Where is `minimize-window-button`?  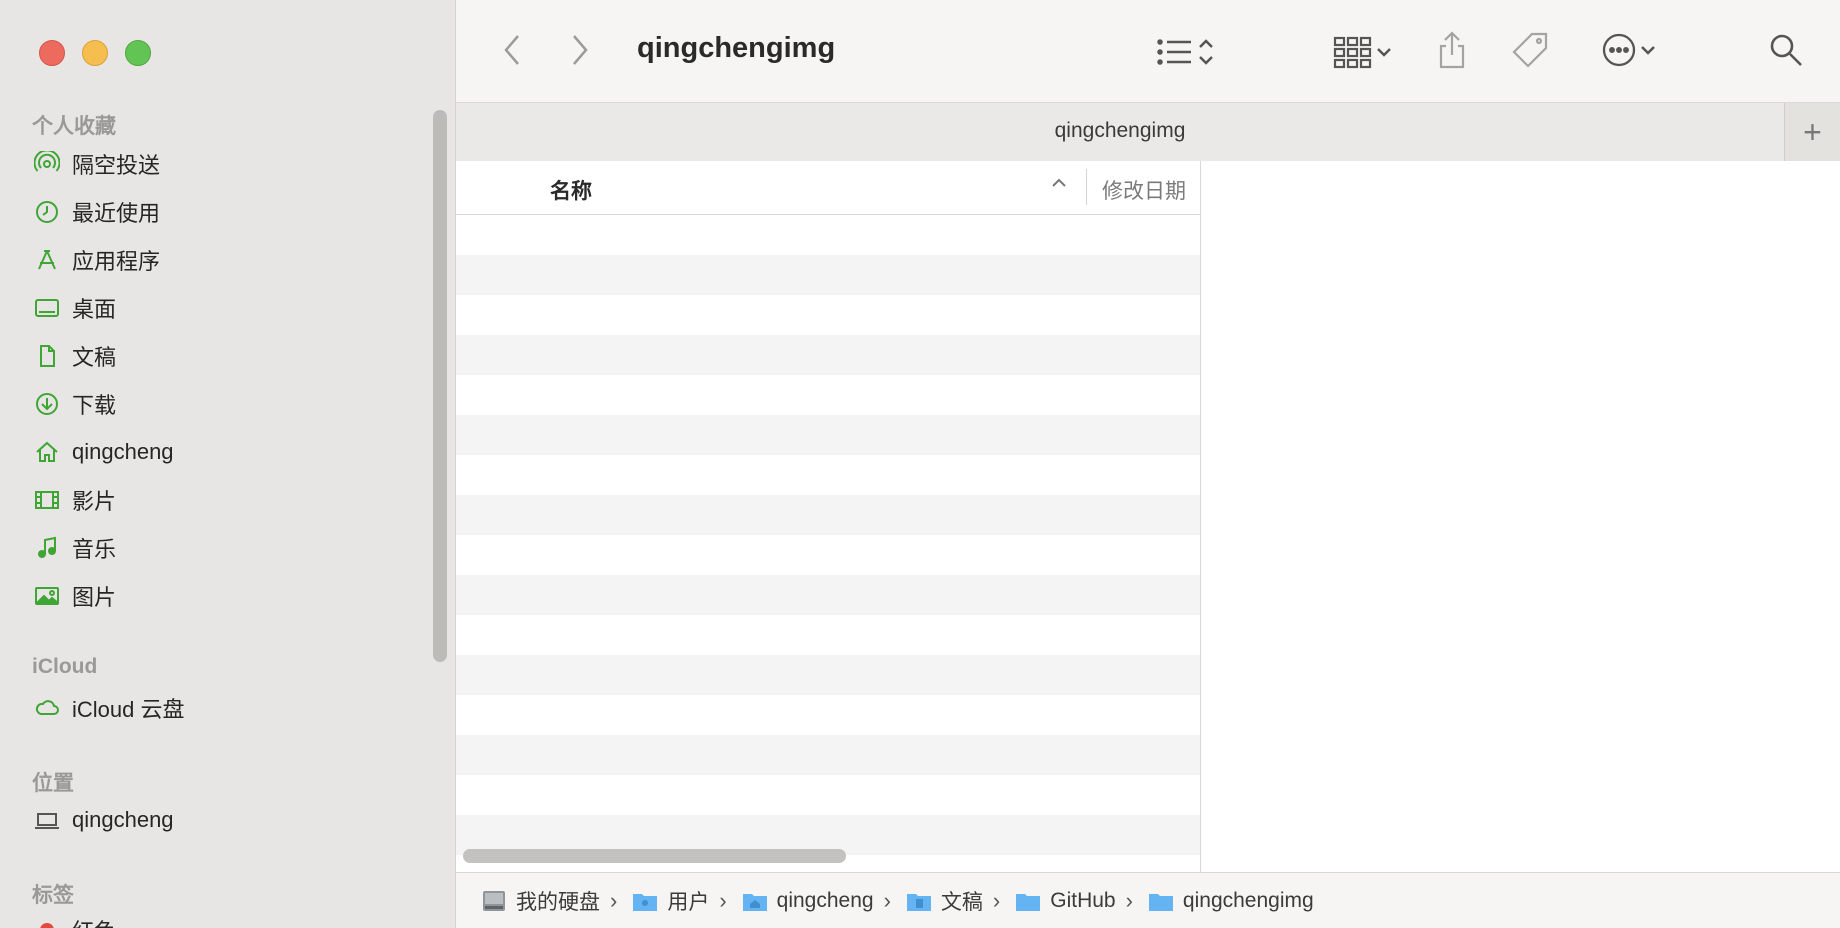 minimize-window-button is located at coordinates (95, 53).